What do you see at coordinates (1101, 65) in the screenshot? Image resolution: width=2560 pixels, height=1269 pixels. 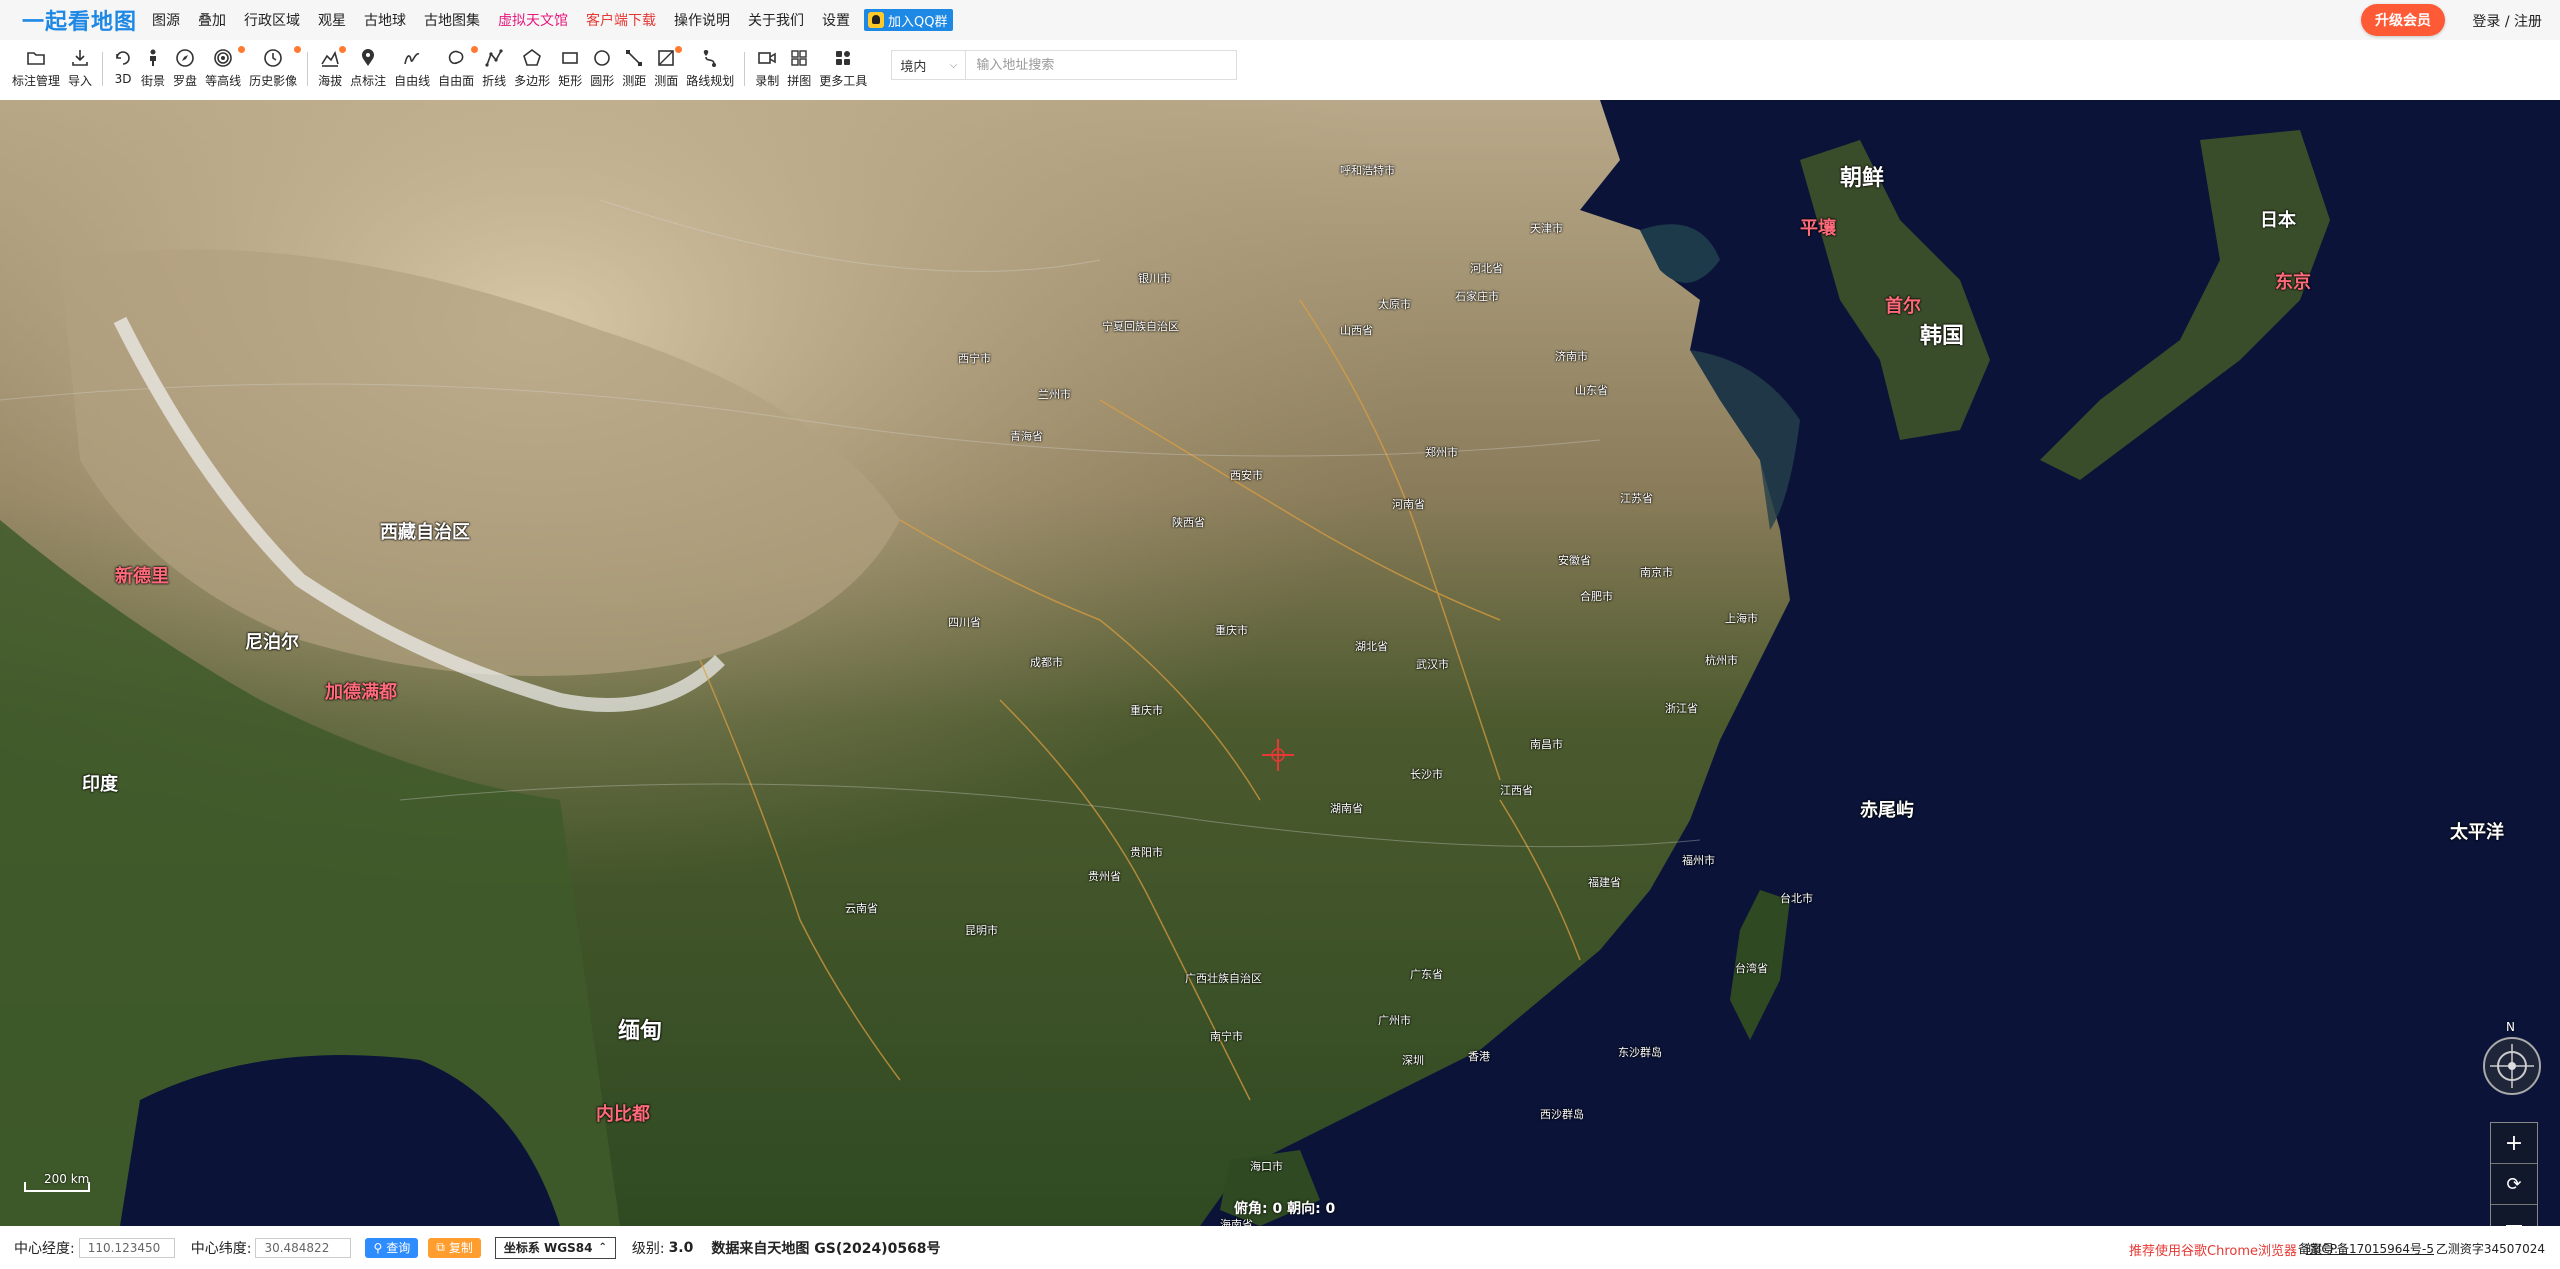 I see `address-search-input` at bounding box center [1101, 65].